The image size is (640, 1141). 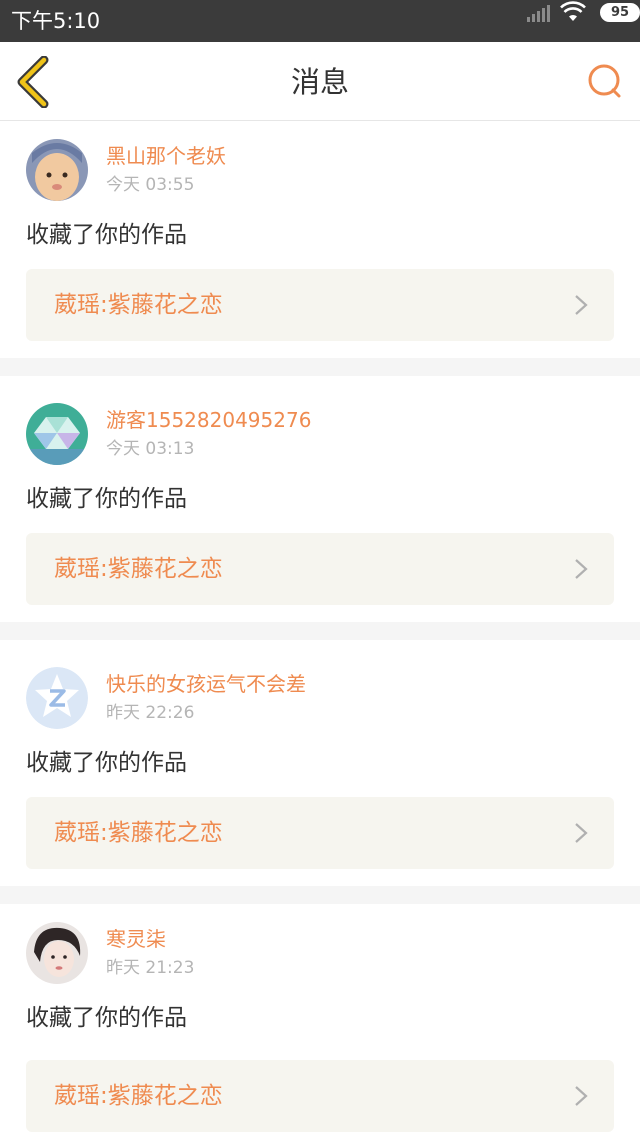 What do you see at coordinates (208, 420) in the screenshot?
I see `username: 游客1552820495276` at bounding box center [208, 420].